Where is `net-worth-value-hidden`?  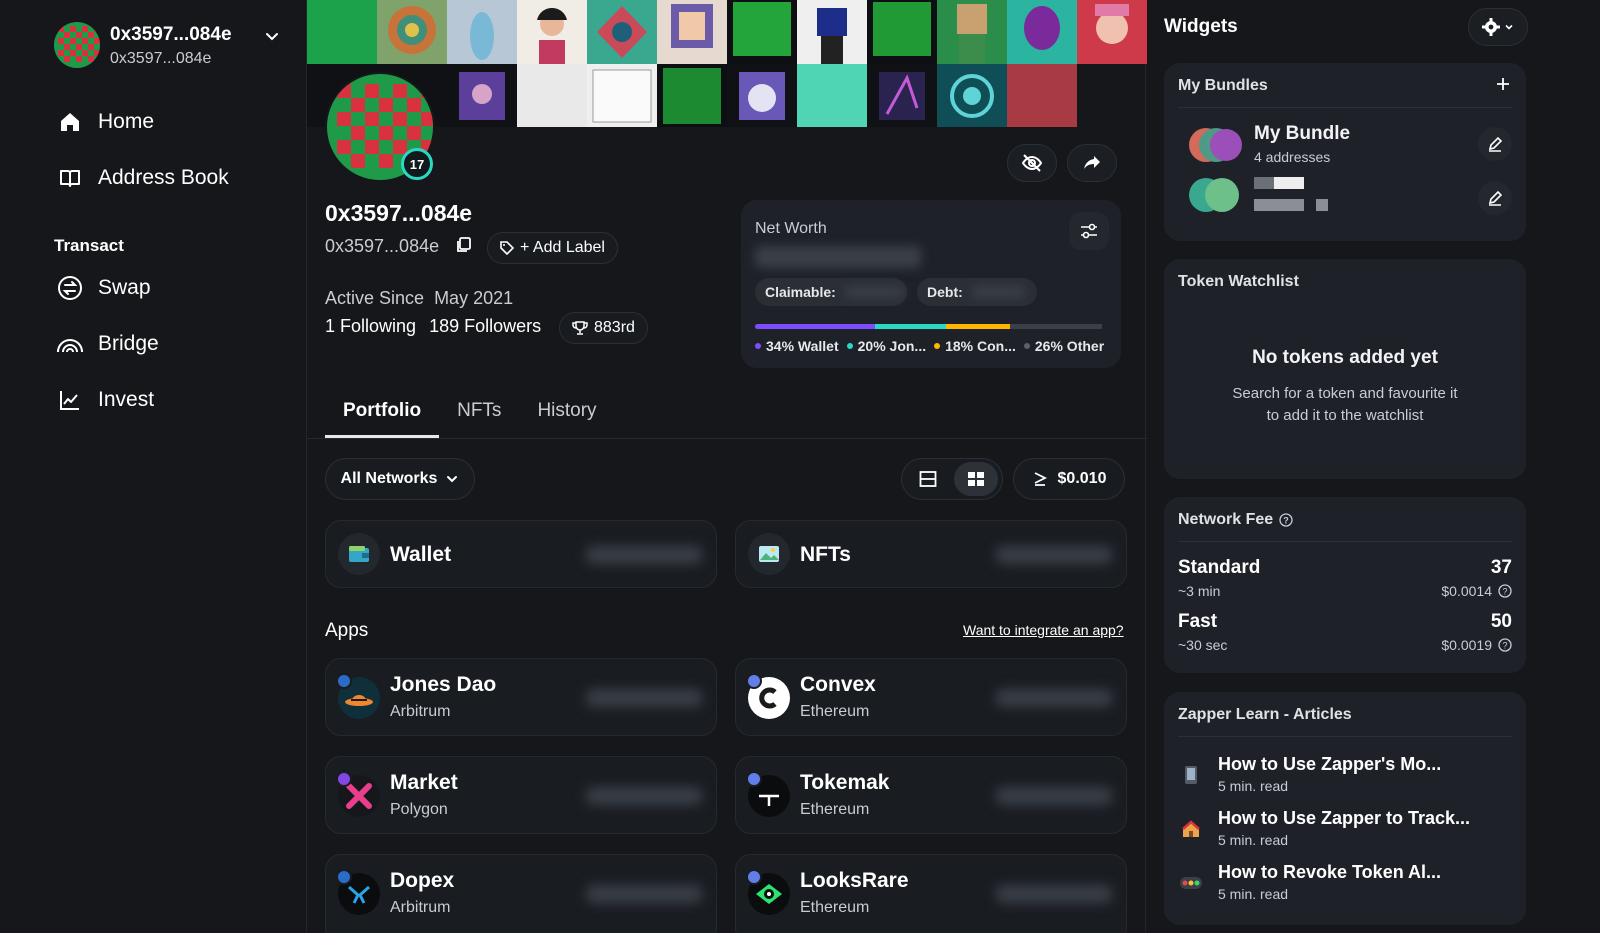
net-worth-value-hidden is located at coordinates (838, 257).